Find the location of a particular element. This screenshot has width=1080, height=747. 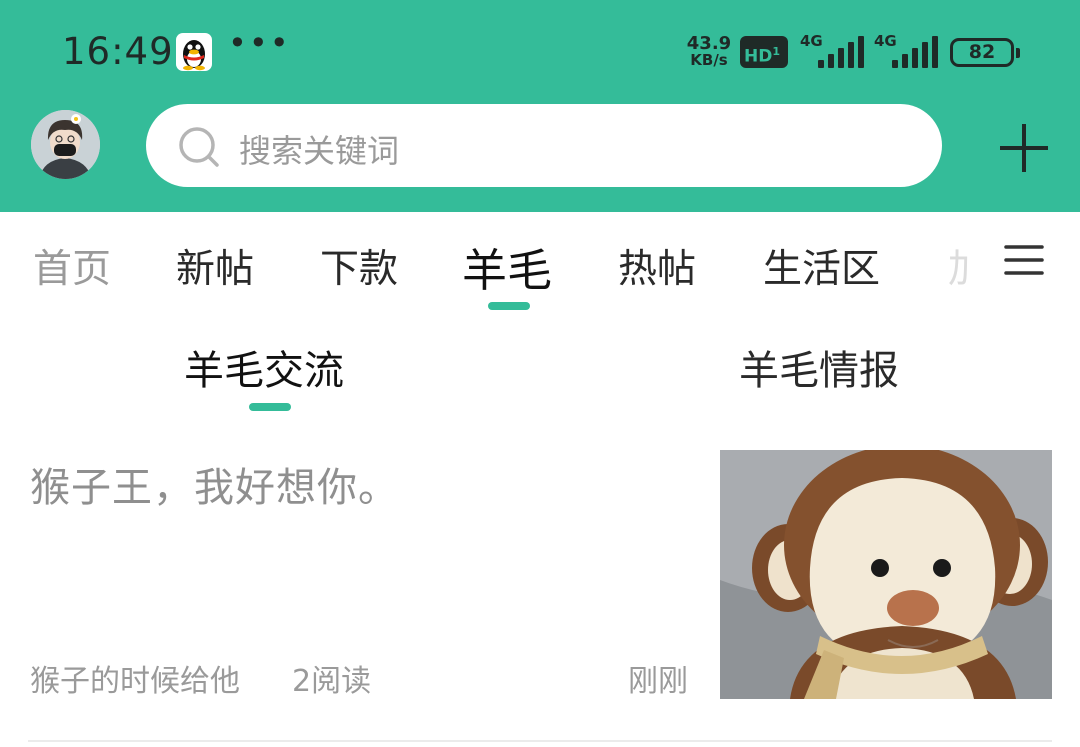

search-icon is located at coordinates (199, 147).